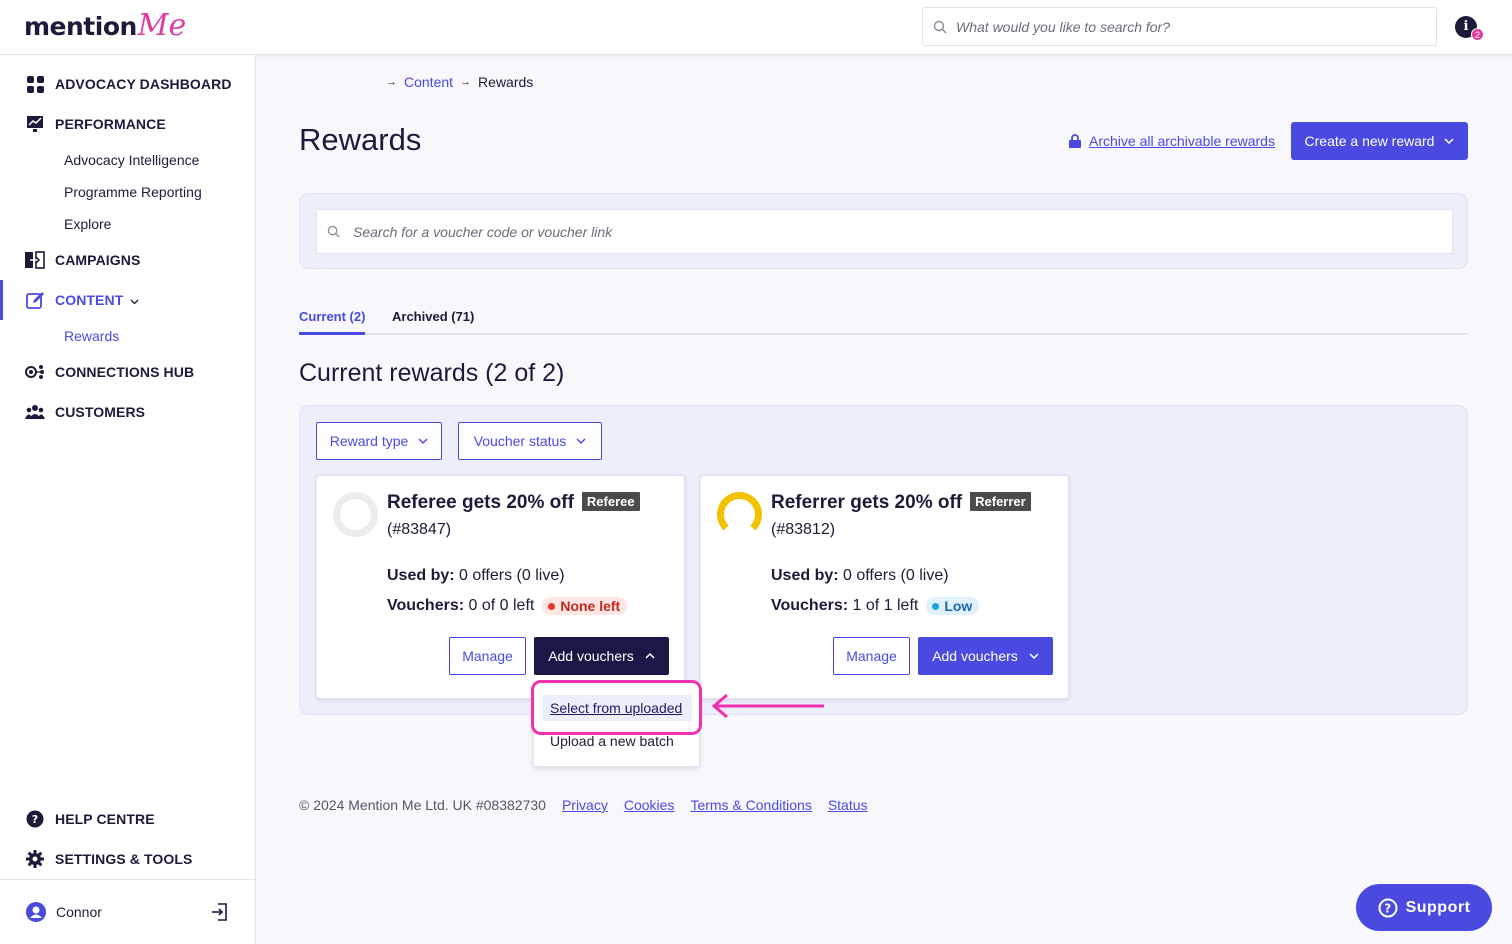 The height and width of the screenshot is (944, 1512). Describe the element at coordinates (105, 819) in the screenshot. I see `nav-label: HELP CENTRE` at that location.